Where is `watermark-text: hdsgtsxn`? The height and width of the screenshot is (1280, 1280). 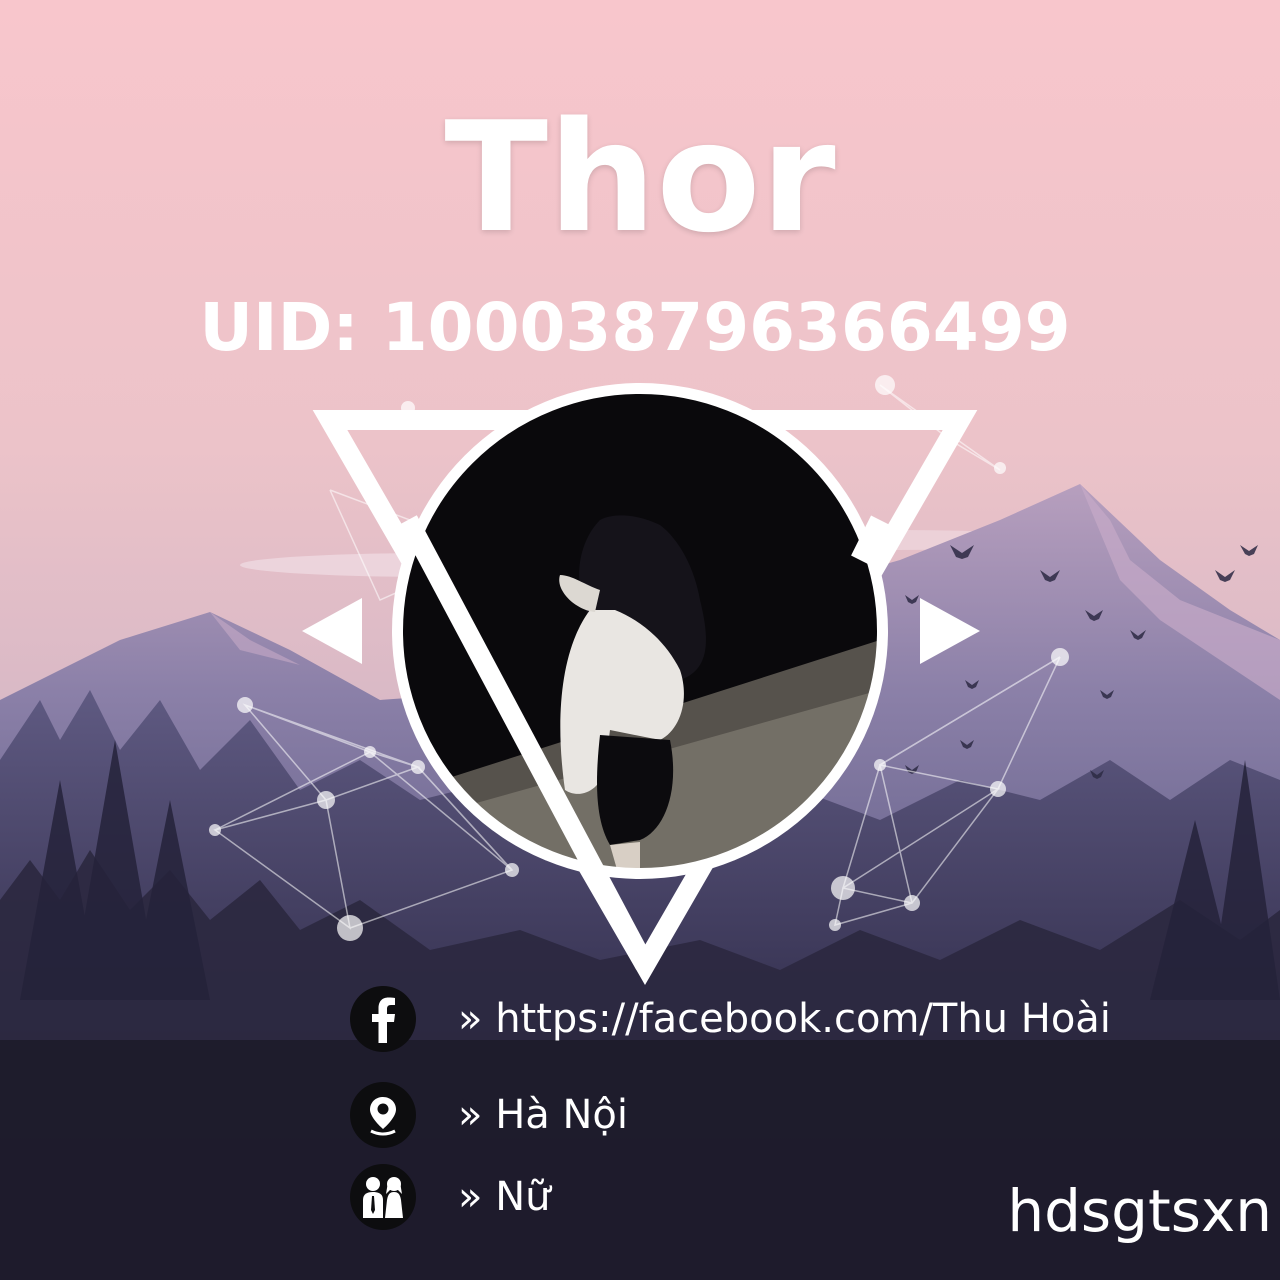 watermark-text: hdsgtsxn is located at coordinates (1139, 1211).